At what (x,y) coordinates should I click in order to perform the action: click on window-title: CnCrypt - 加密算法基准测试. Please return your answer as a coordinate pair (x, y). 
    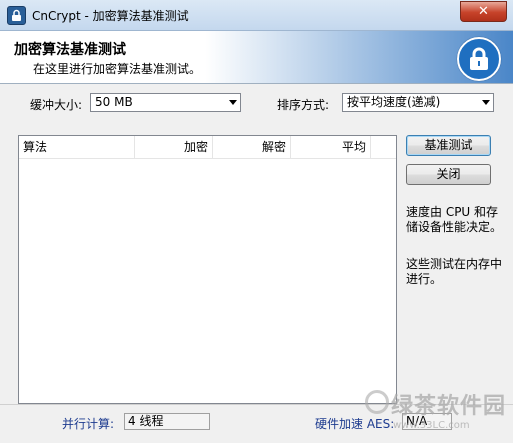
    Looking at the image, I should click on (110, 16).